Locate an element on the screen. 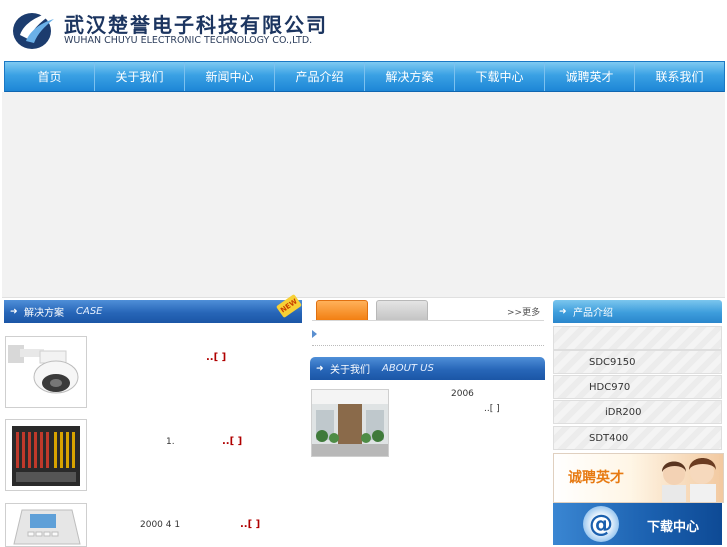 This screenshot has width=727, height=547. news-divider is located at coordinates (428, 345).